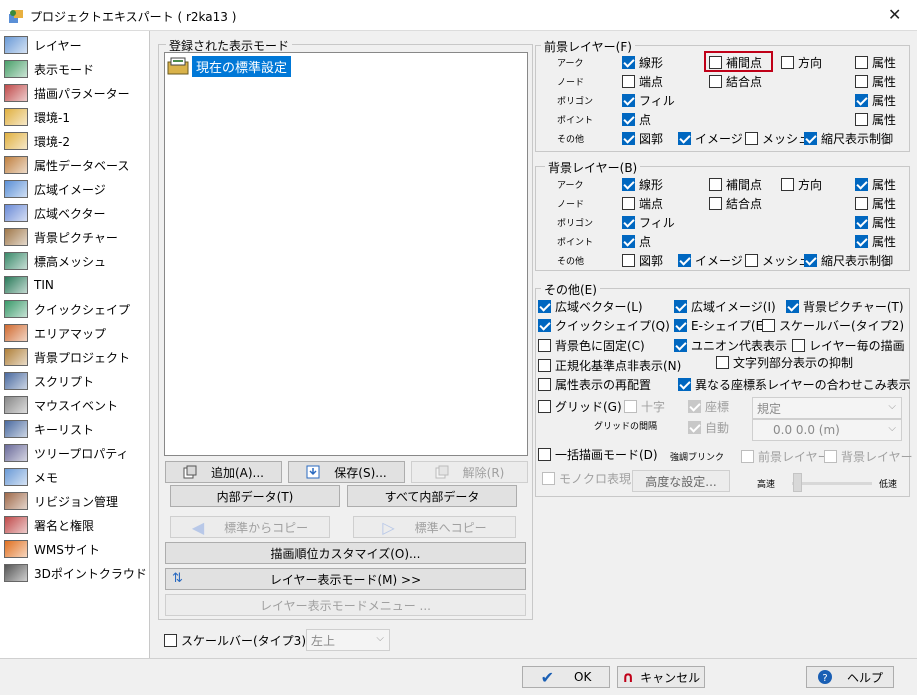  Describe the element at coordinates (735, 81) in the screenshot. I see `foreground-node-b-checkbox: 結合点` at that location.